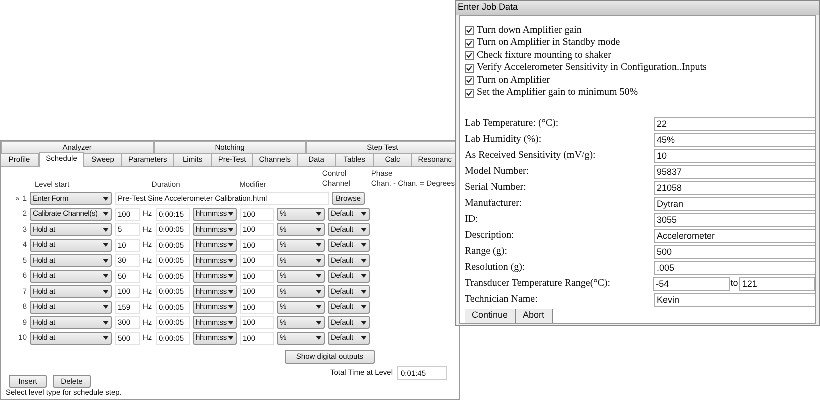  What do you see at coordinates (538, 284) in the screenshot?
I see `field-label: Transducer Temperature Range(°C):` at bounding box center [538, 284].